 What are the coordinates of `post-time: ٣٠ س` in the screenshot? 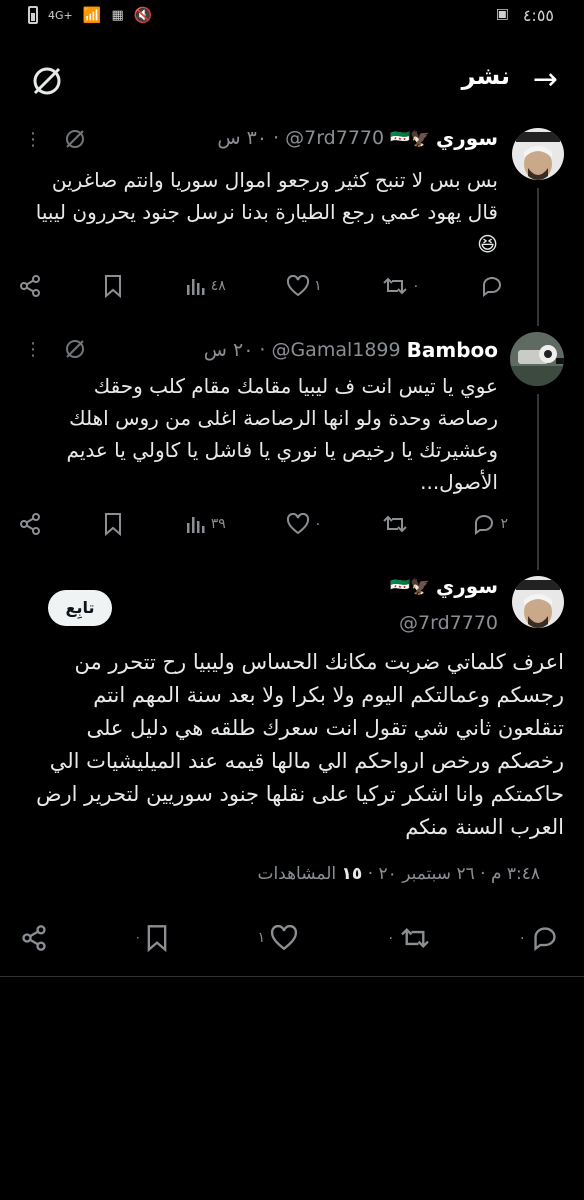 It's located at (242, 138).